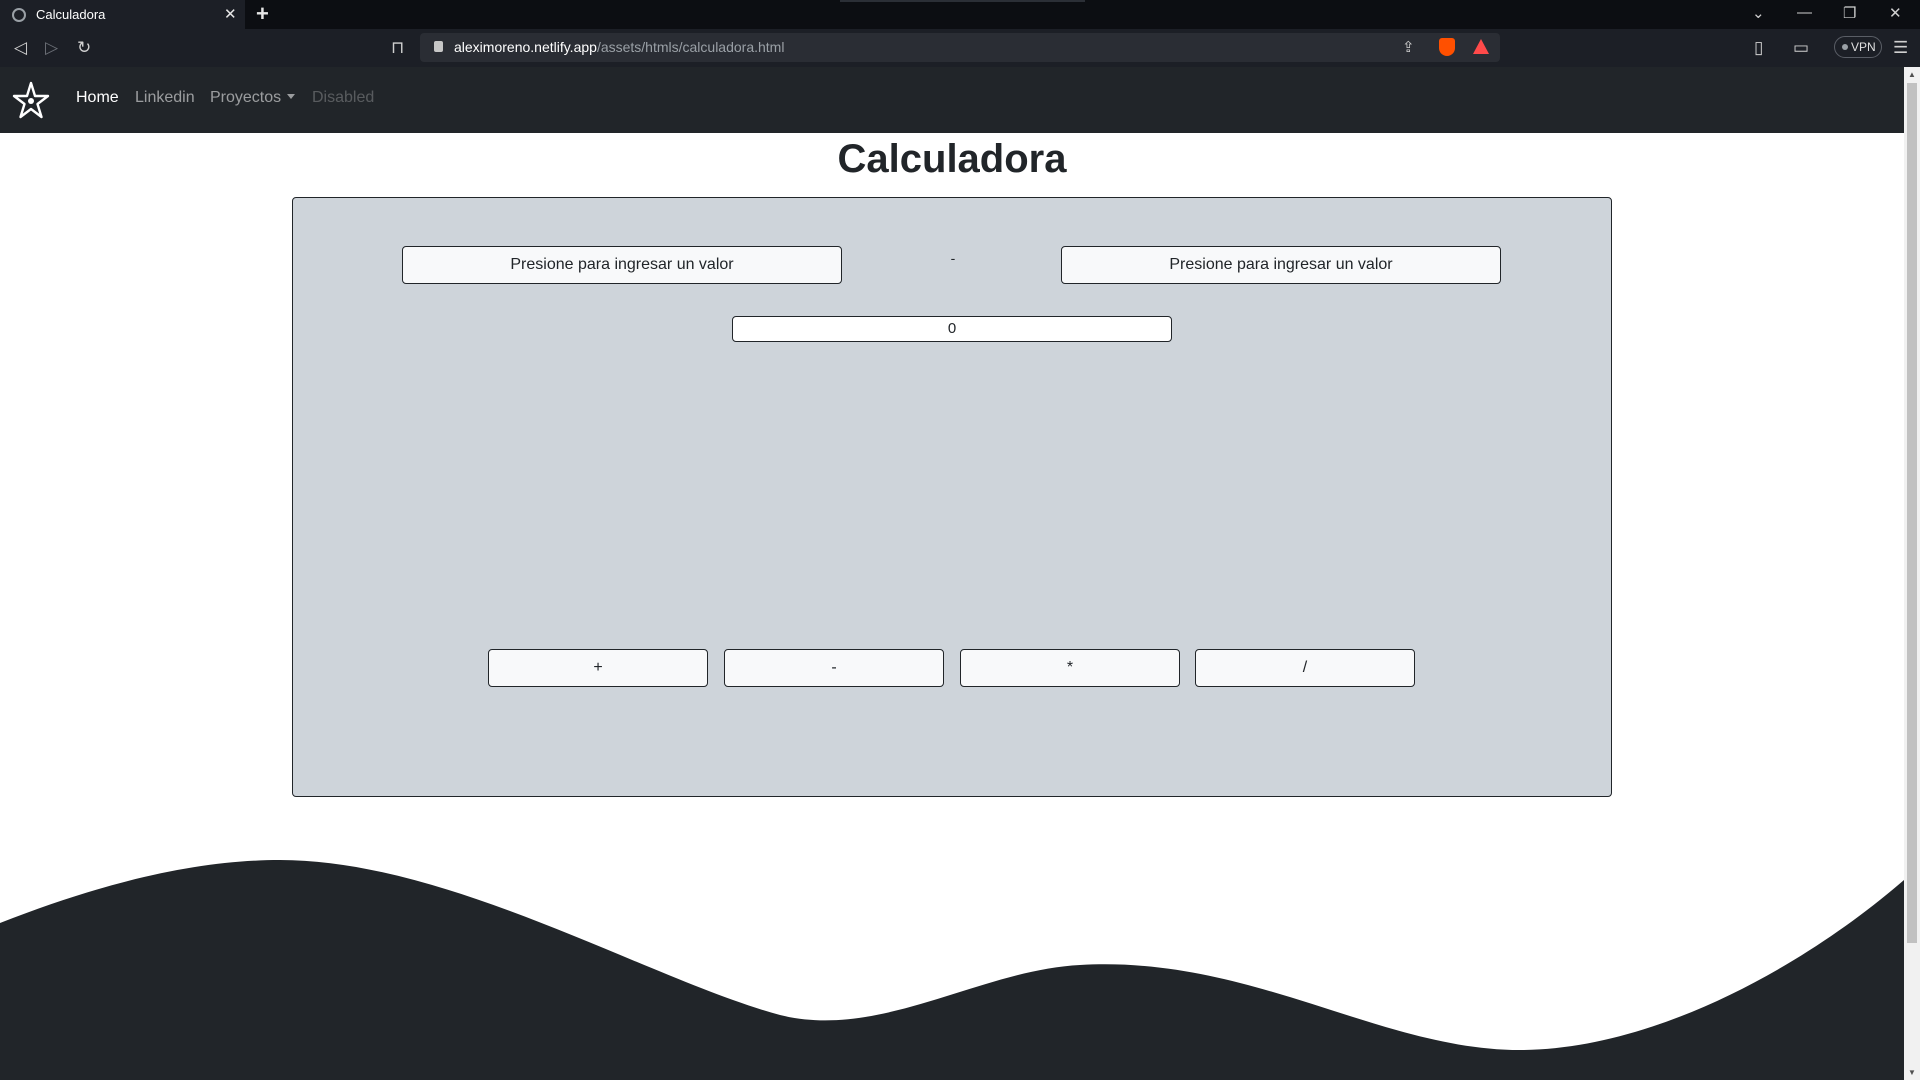  Describe the element at coordinates (690, 47) in the screenshot. I see `url-path: /assets/htmls/calculadora.html` at that location.